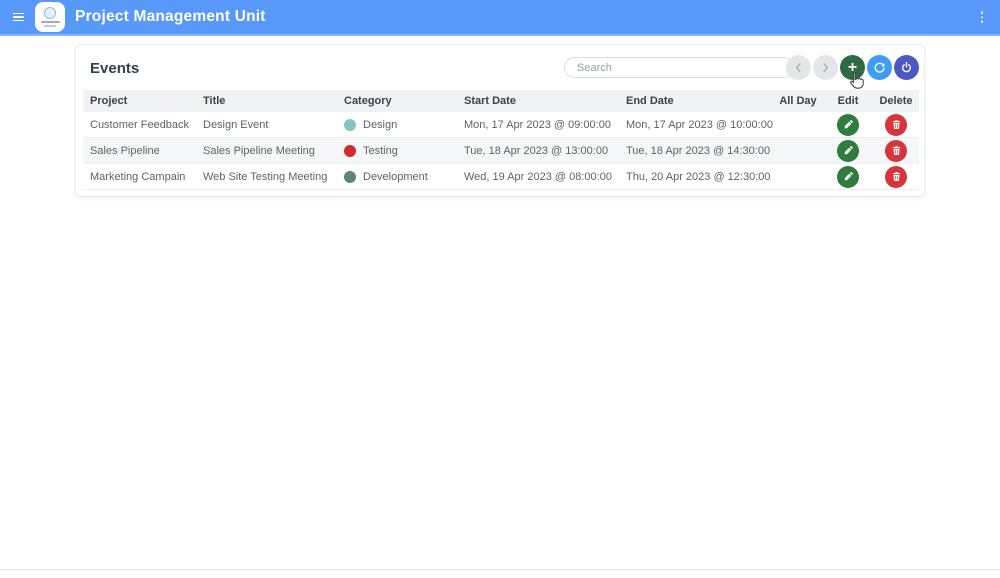 Image resolution: width=1000 pixels, height=578 pixels. I want to click on power-icon, so click(906, 67).